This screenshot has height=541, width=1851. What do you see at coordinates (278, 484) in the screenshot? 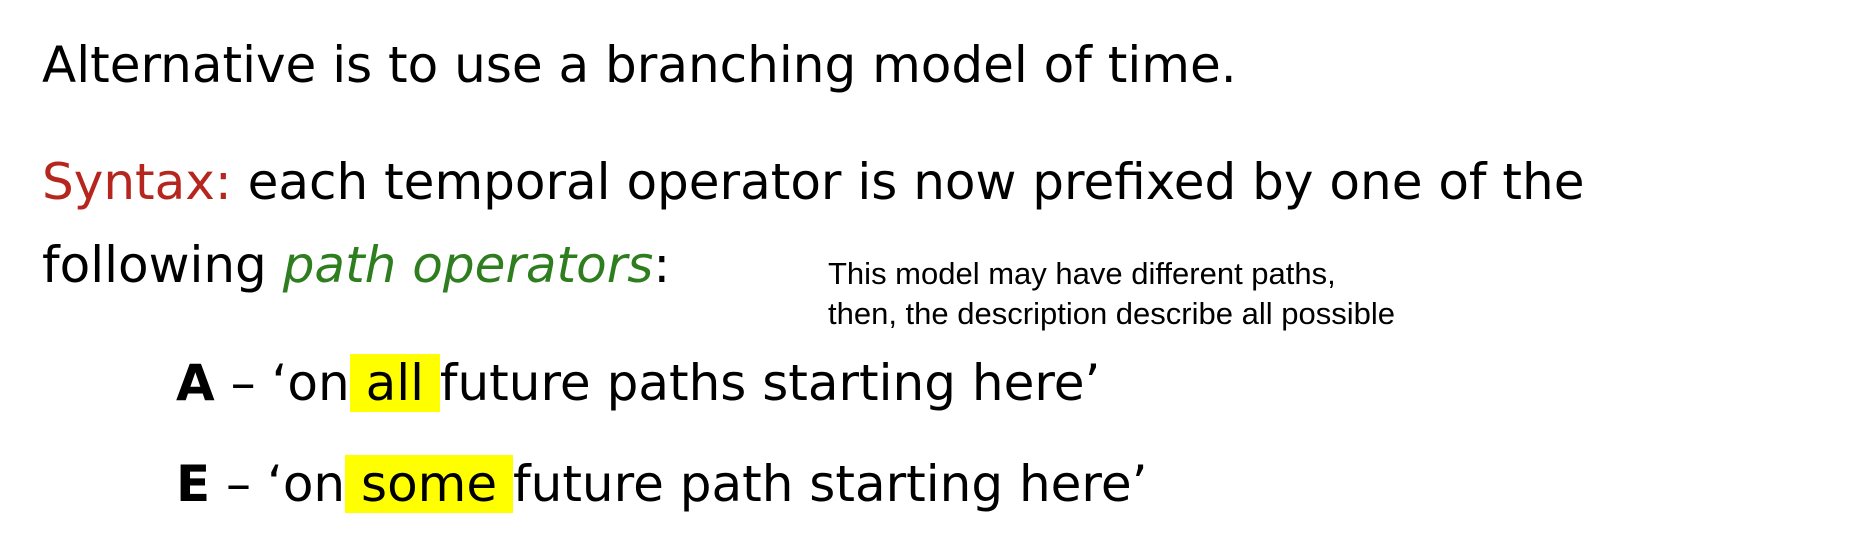
I see `operator-dash-e: – ‘on` at bounding box center [278, 484].